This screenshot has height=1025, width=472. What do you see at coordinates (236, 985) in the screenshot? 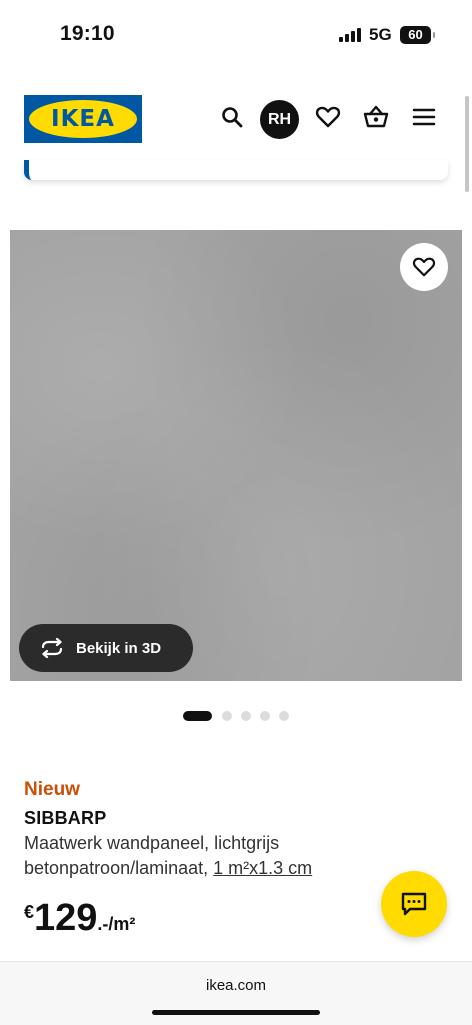
I see `url-text: ikea.com` at bounding box center [236, 985].